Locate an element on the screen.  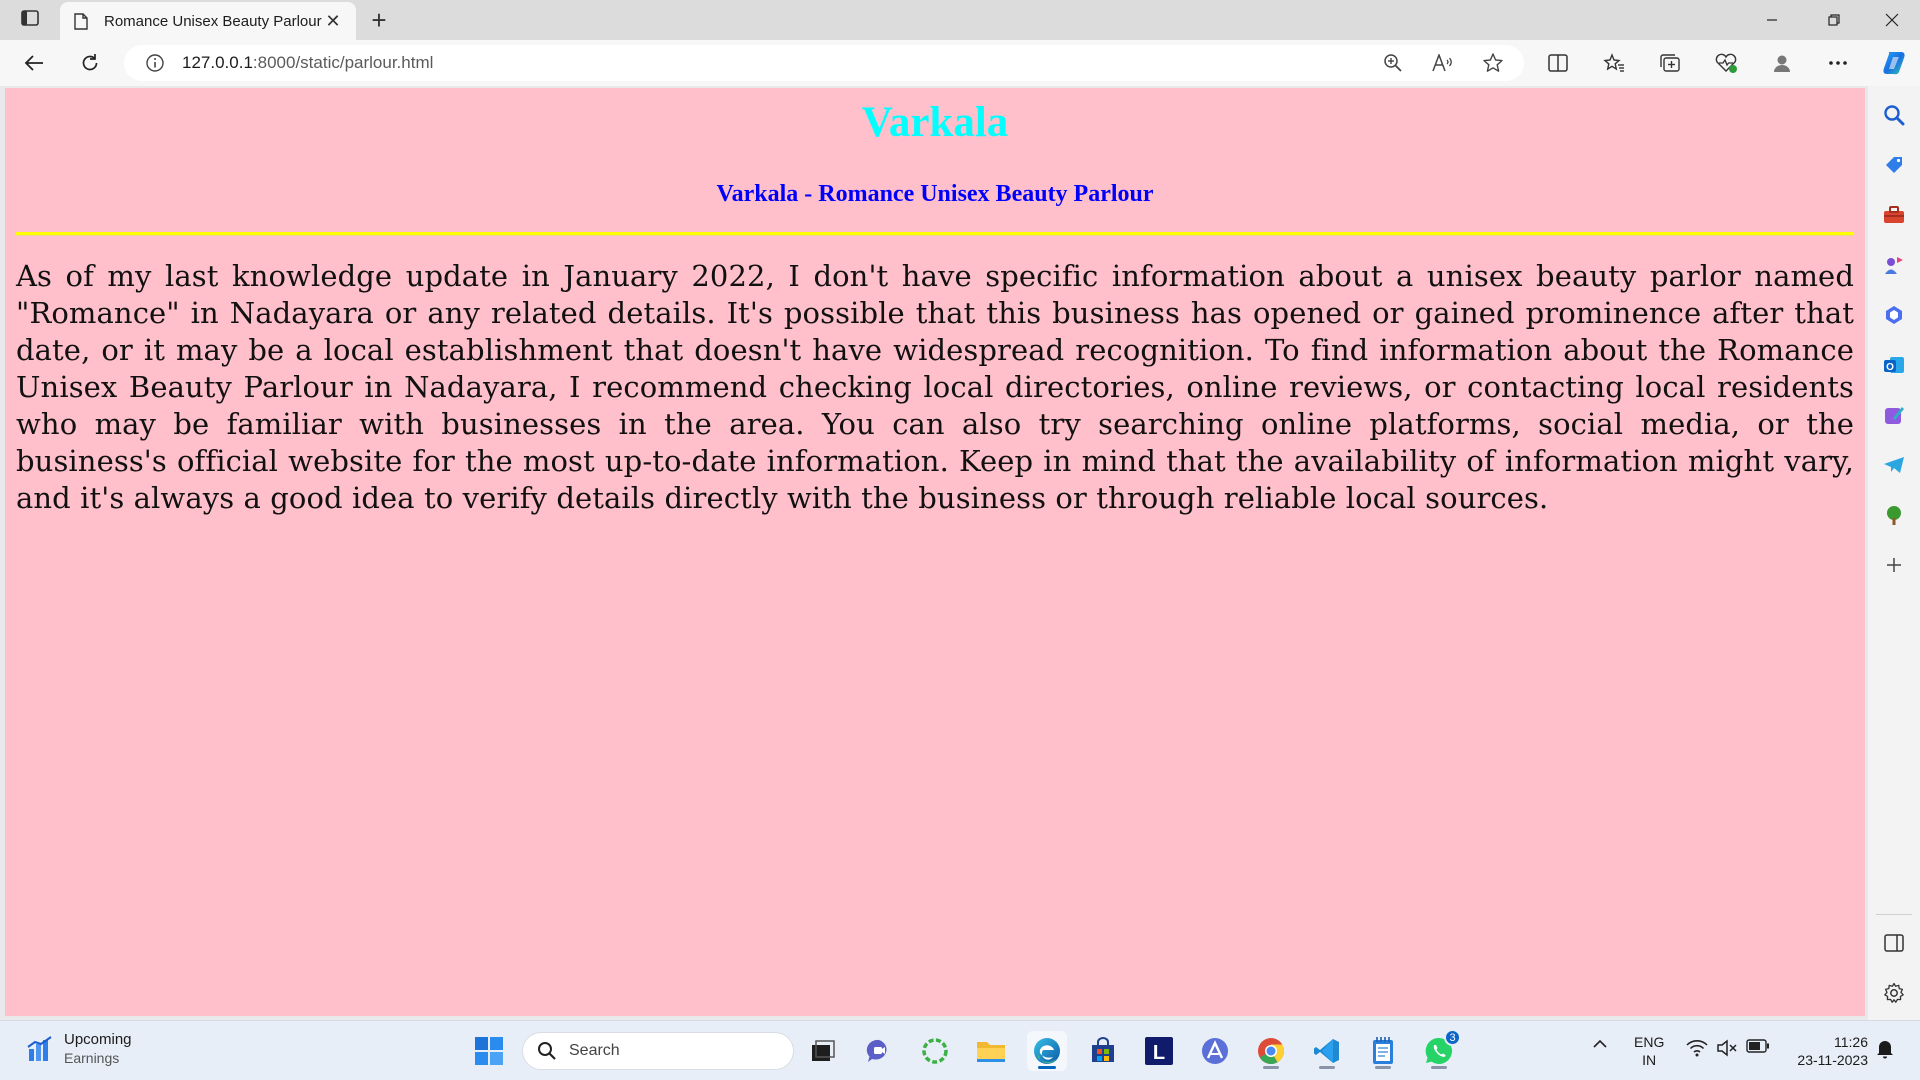
maximize-button is located at coordinates (1834, 20).